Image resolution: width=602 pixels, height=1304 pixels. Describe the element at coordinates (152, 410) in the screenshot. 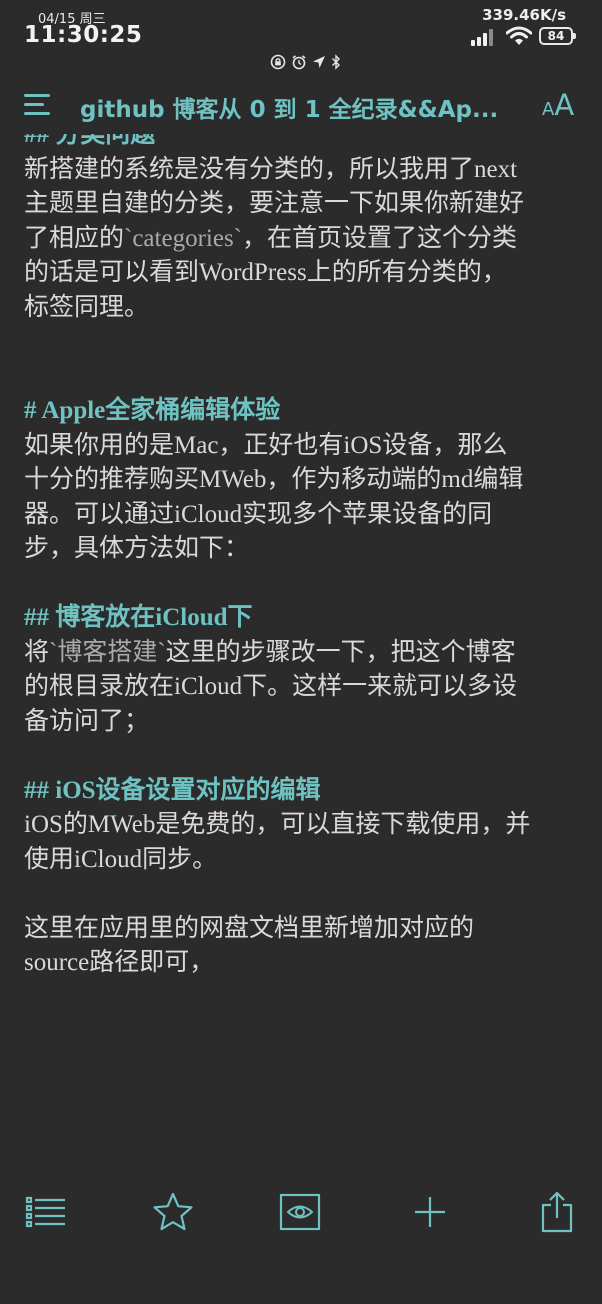

I see `heading-apple: # Apple全家桶编辑体验` at that location.